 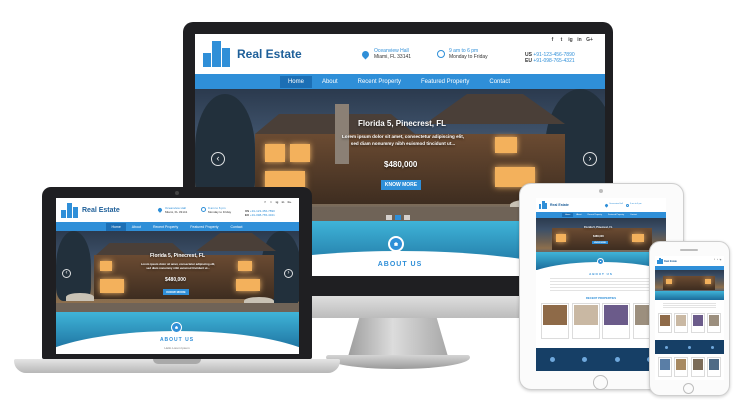 I want to click on stone-wall, so click(x=177, y=307).